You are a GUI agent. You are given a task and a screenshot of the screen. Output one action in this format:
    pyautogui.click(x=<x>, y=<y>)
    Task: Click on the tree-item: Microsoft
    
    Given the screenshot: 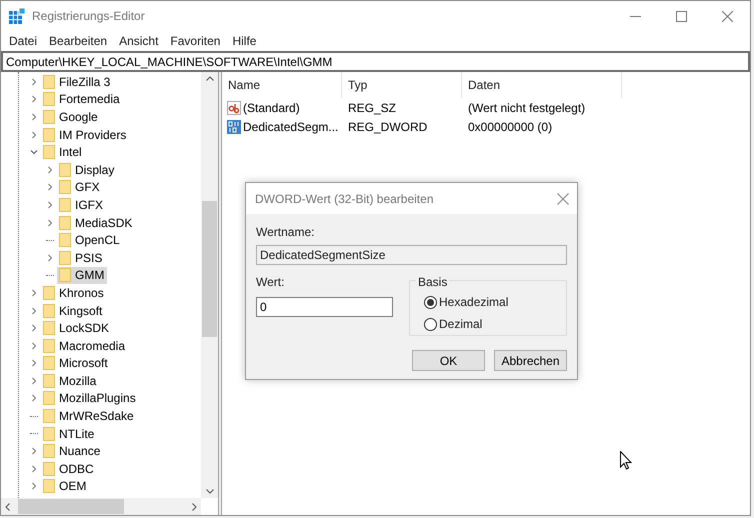 What is the action you would take?
    pyautogui.click(x=76, y=363)
    